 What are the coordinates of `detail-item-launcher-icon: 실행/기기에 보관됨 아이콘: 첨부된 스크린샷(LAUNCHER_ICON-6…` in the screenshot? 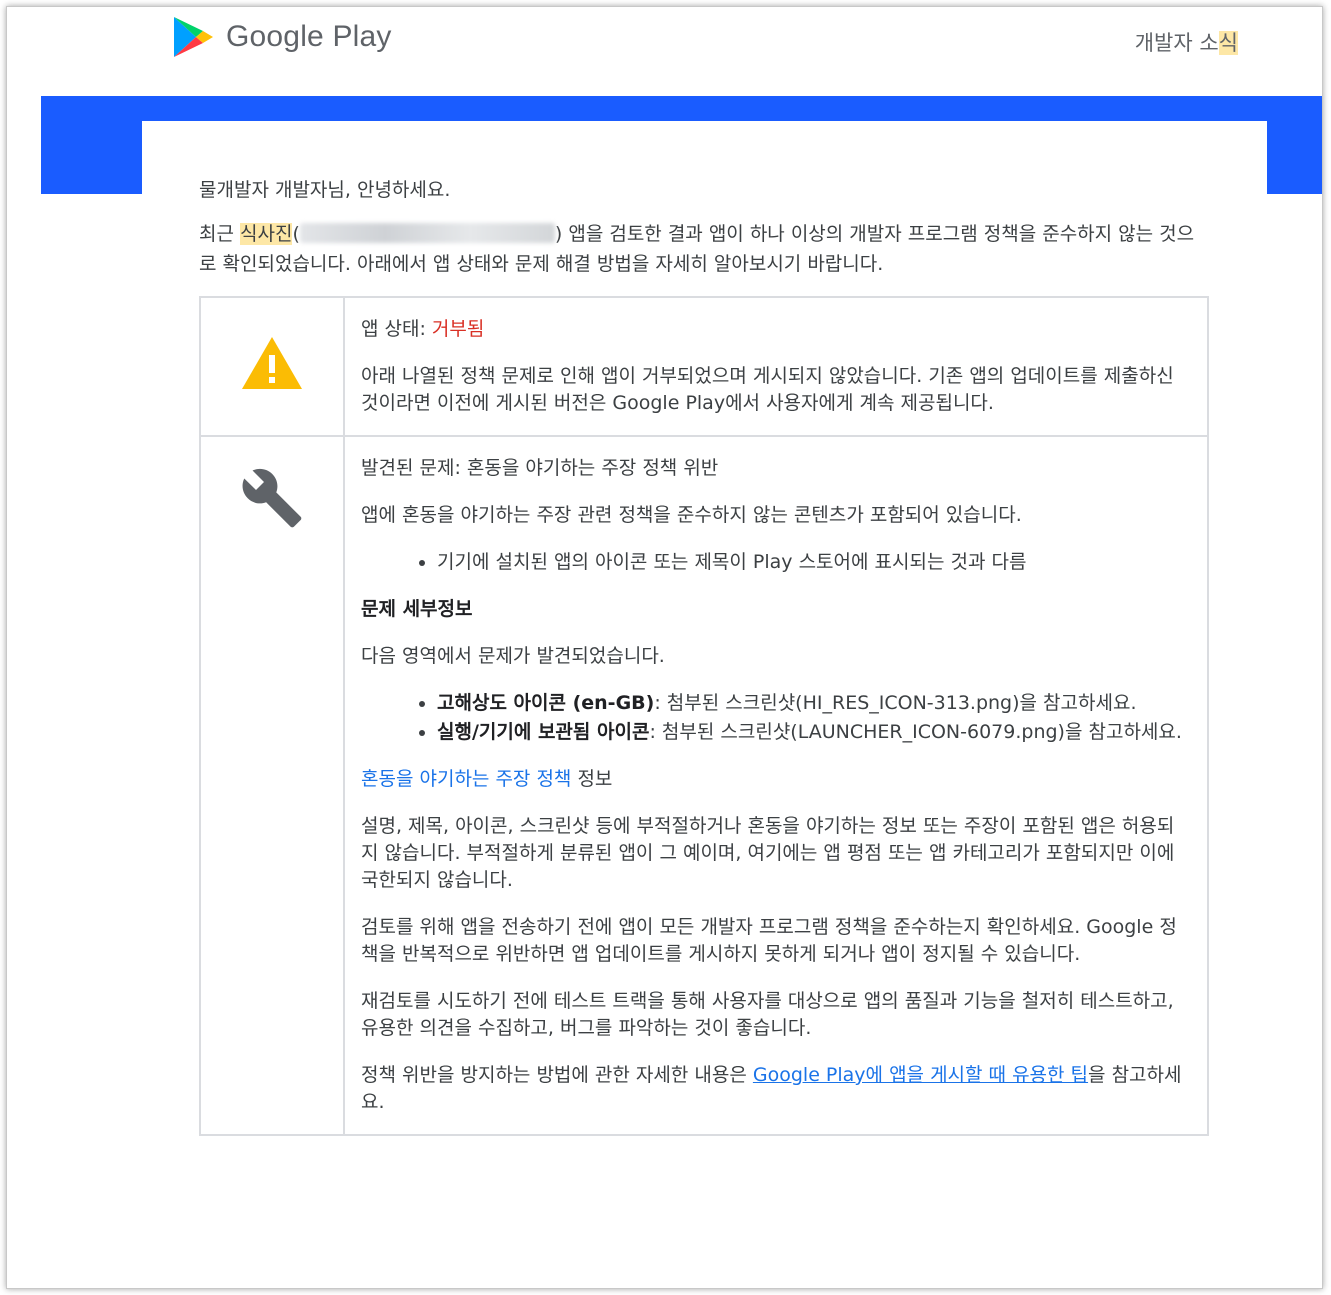 It's located at (814, 732).